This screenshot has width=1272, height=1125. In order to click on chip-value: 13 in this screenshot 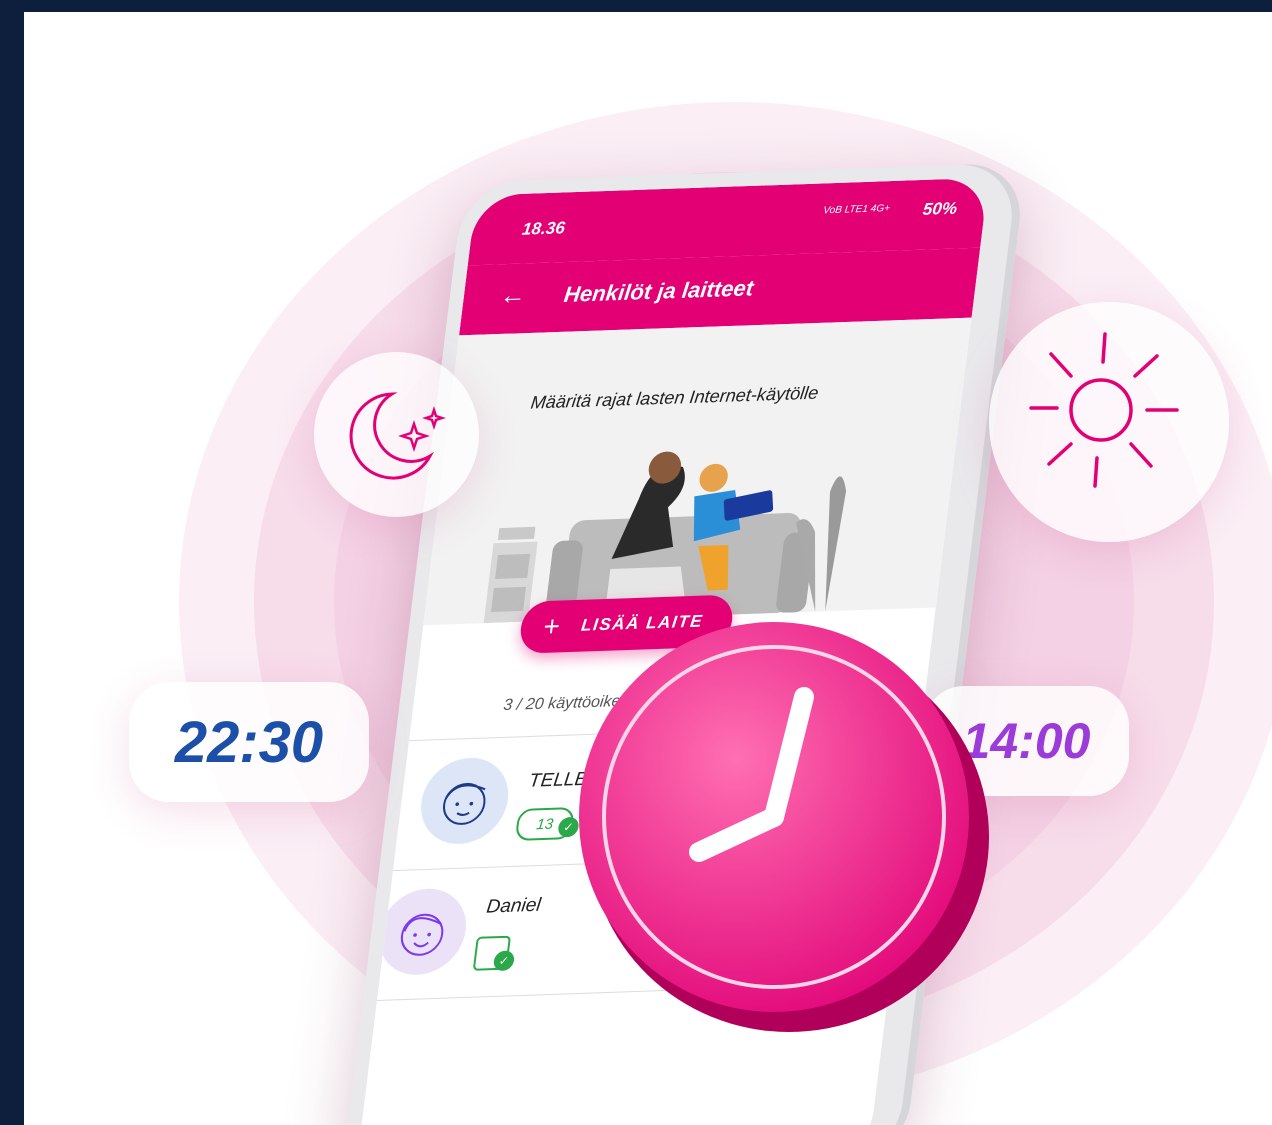, I will do `click(545, 824)`.